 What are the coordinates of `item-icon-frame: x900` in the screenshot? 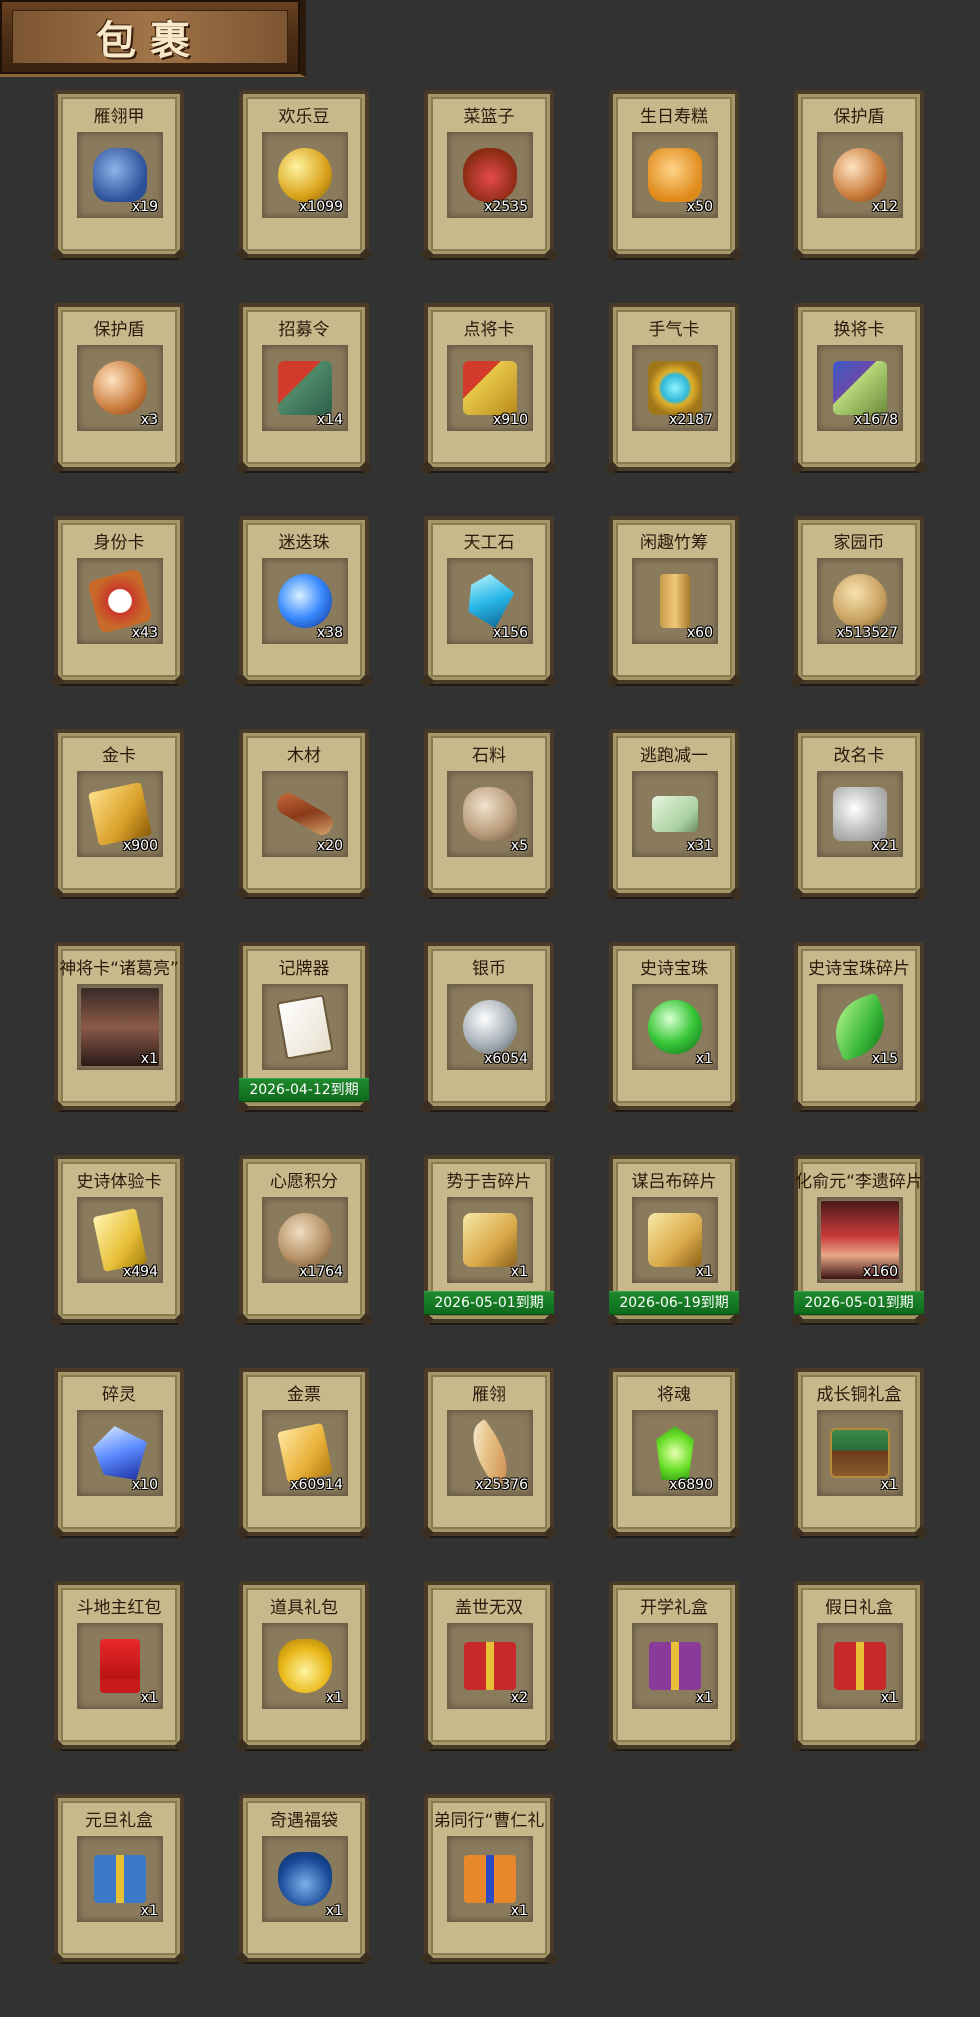 It's located at (120, 814).